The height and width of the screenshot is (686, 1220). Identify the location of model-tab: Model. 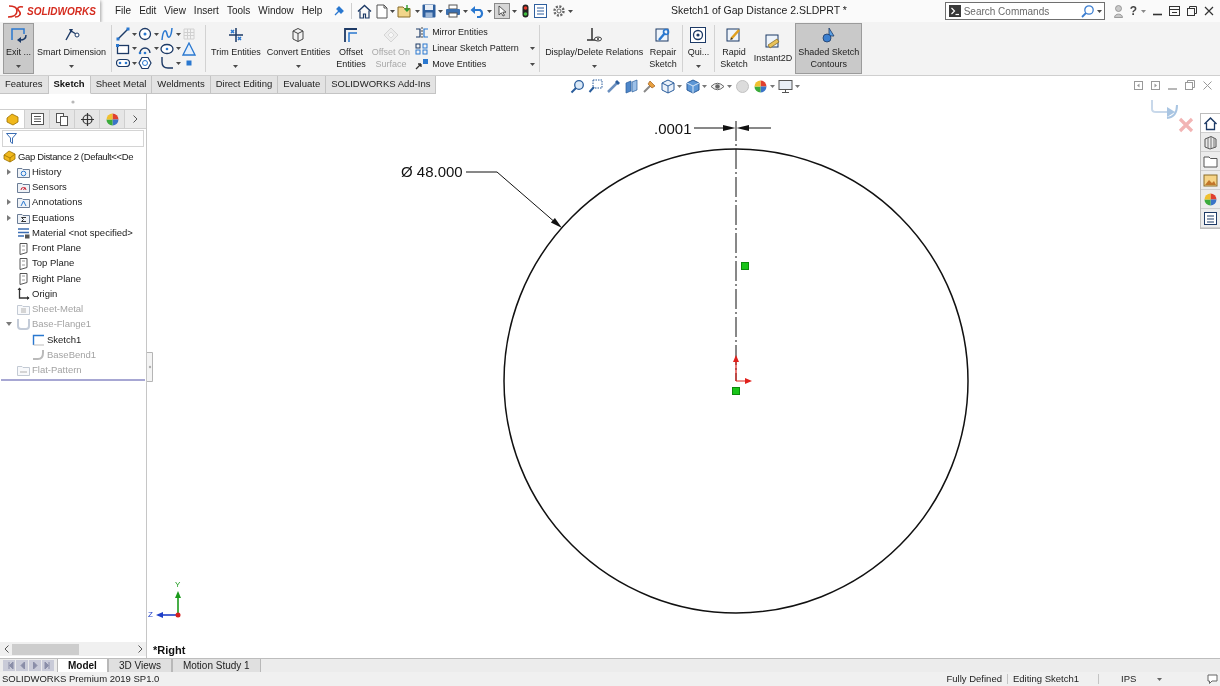
(82, 665).